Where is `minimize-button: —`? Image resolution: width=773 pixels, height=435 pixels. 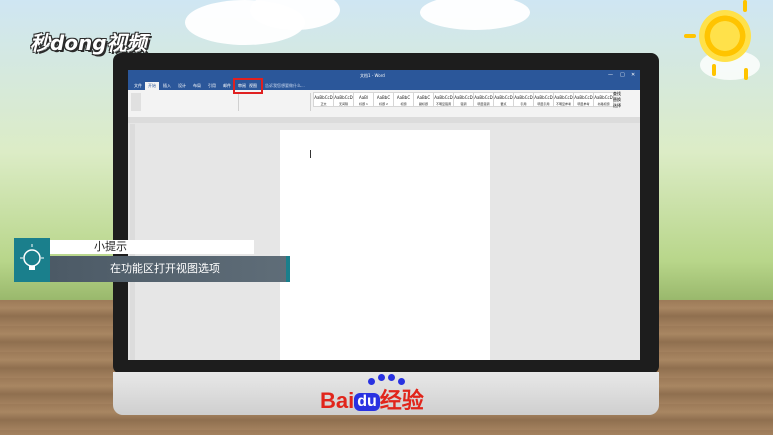
minimize-button: — is located at coordinates (610, 75).